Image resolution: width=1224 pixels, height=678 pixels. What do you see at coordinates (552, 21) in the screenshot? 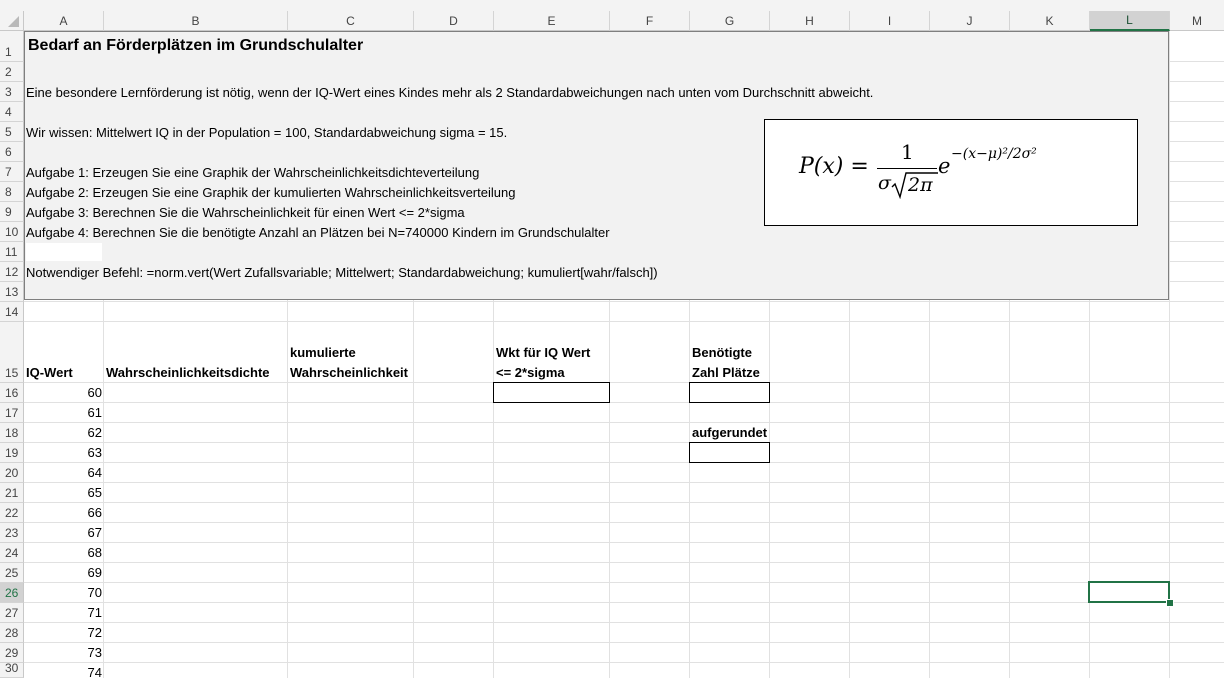
I see `column-header-e: E` at bounding box center [552, 21].